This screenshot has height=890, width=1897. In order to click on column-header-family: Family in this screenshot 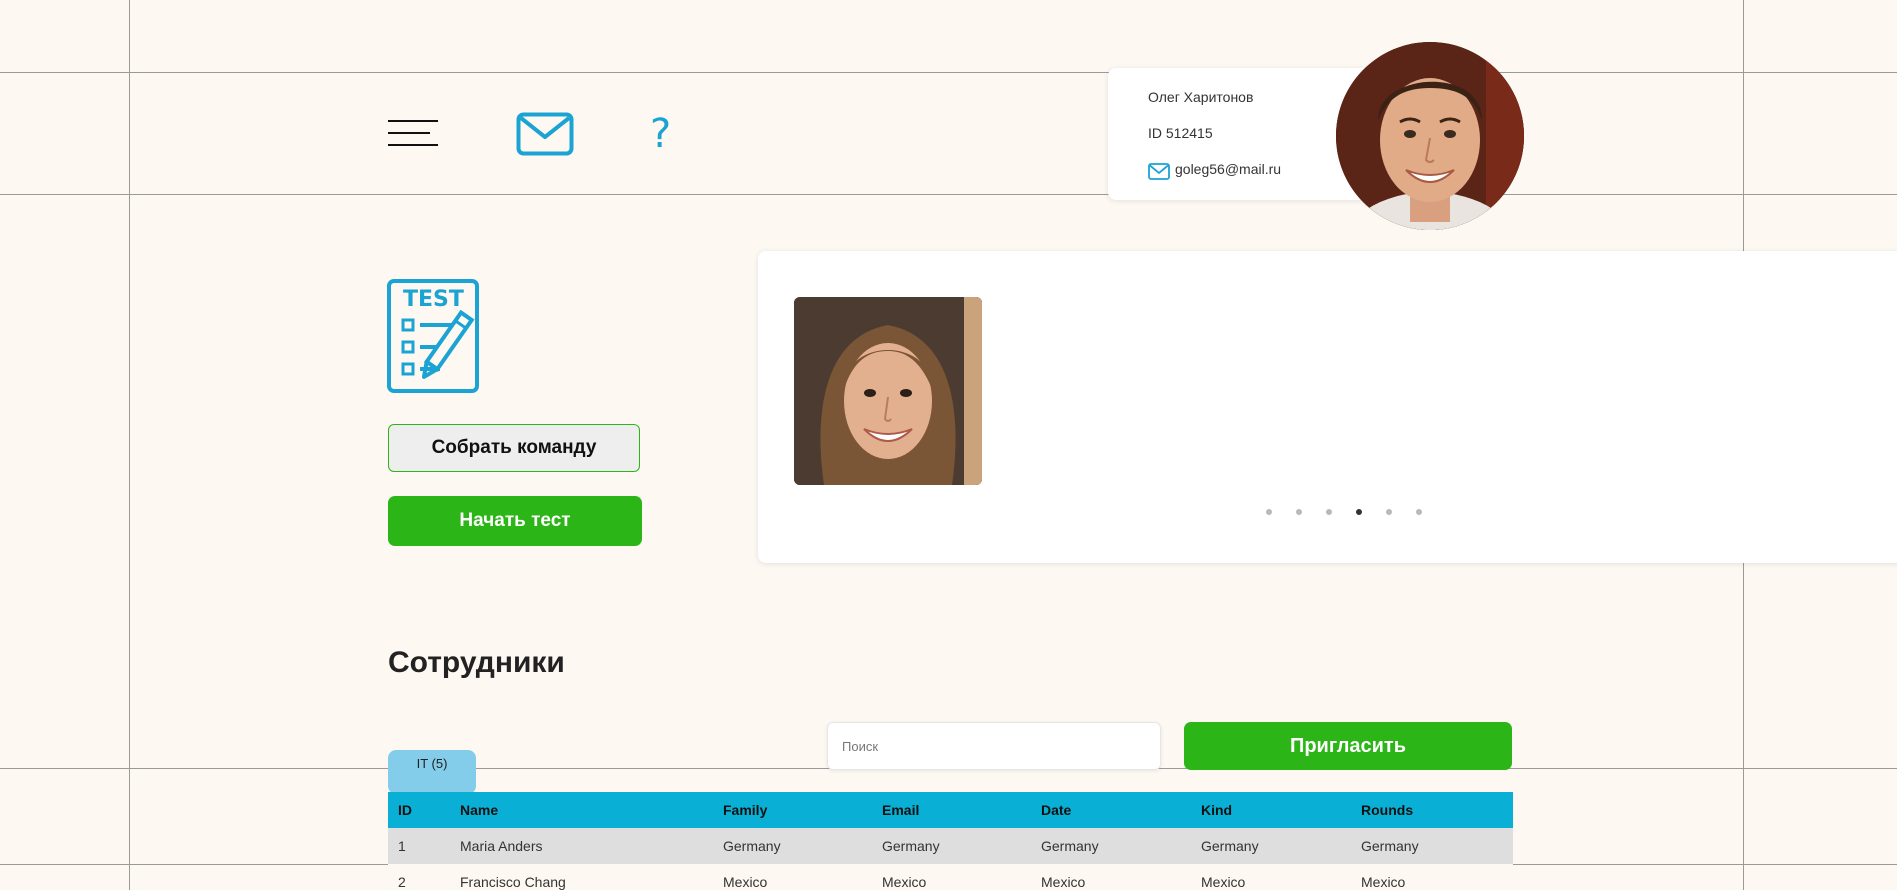, I will do `click(792, 810)`.